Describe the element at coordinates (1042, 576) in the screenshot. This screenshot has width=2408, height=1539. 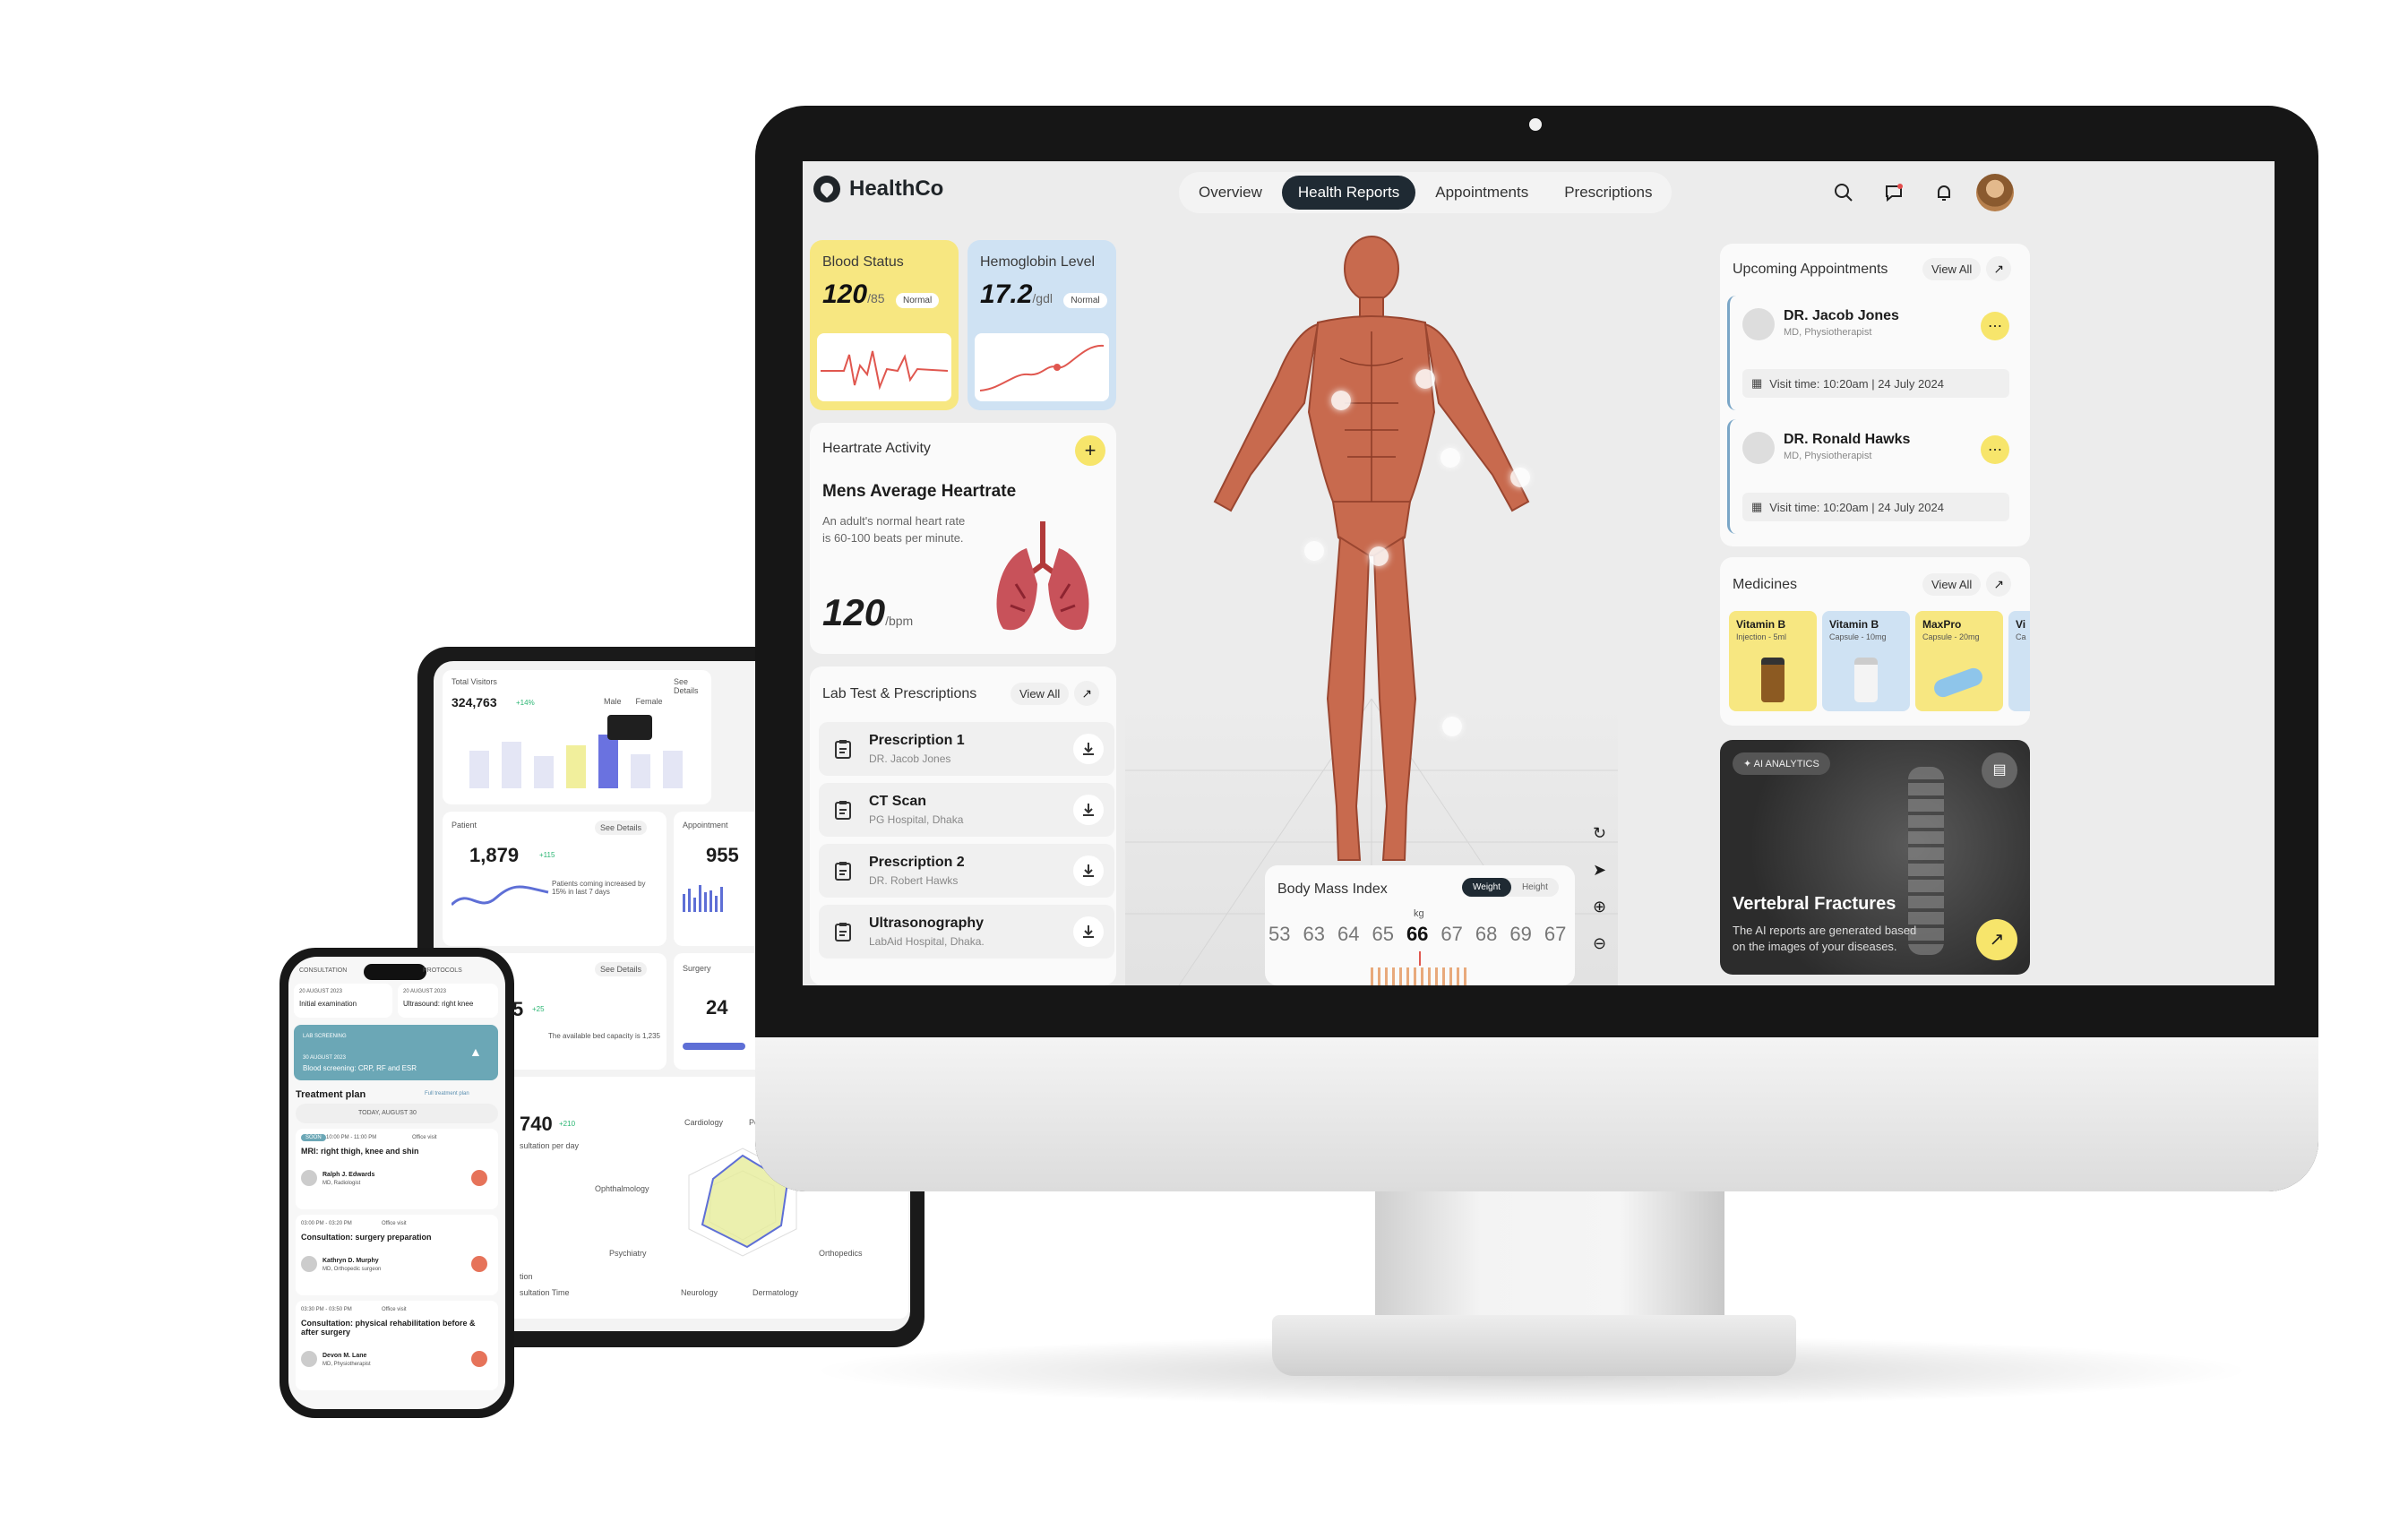
I see `lungs-icon` at that location.